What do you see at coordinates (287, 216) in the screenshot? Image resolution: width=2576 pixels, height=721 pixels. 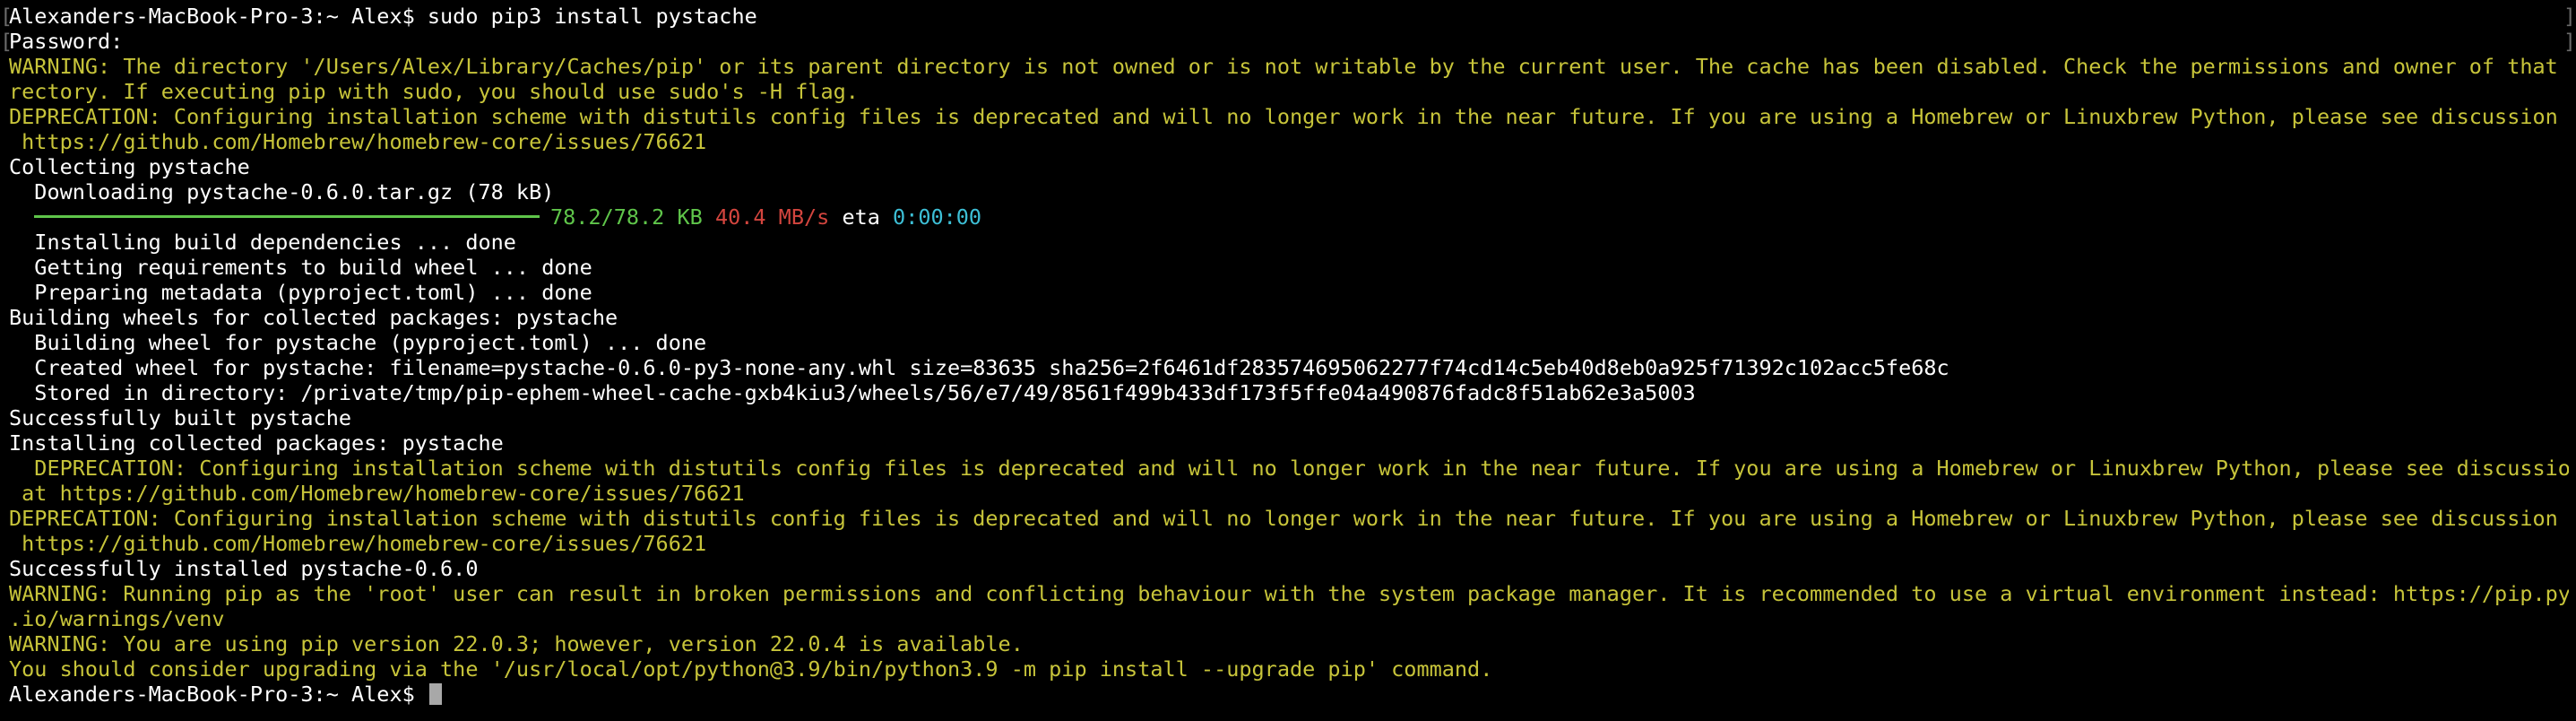 I see `progress-bar` at bounding box center [287, 216].